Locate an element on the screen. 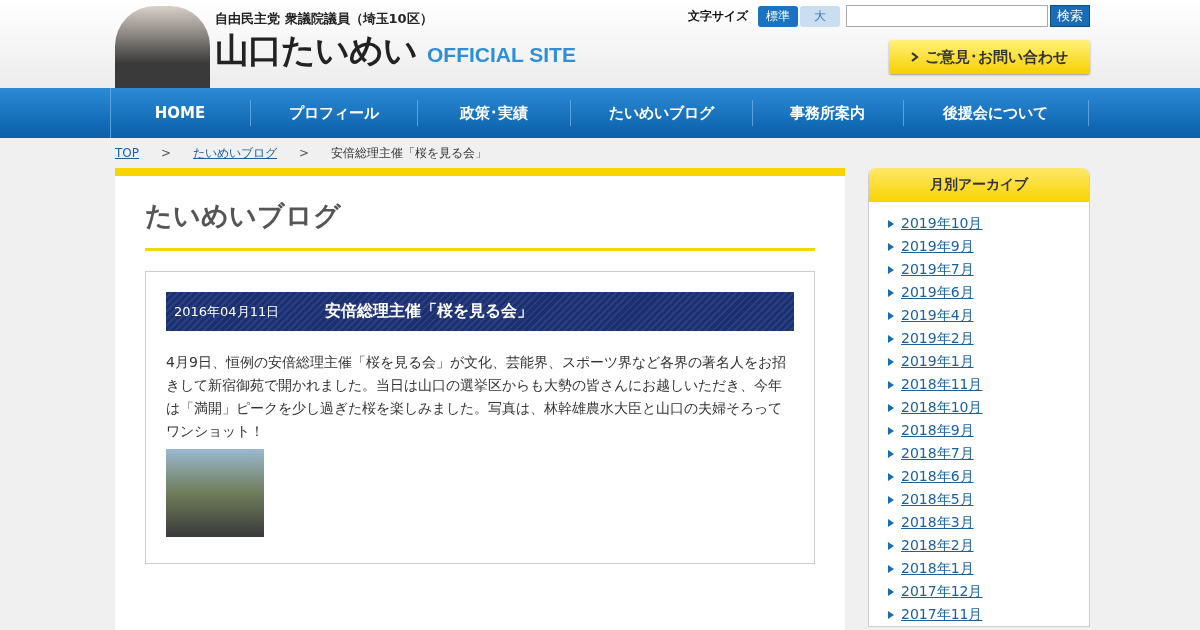  archive-link: 2017年11月 is located at coordinates (942, 614).